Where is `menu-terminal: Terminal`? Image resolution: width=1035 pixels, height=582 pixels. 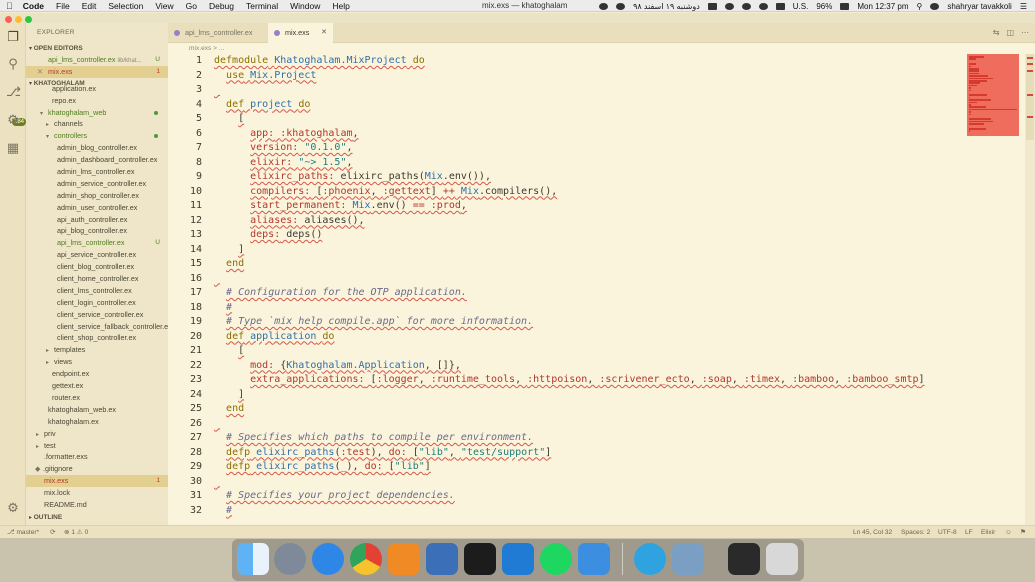 menu-terminal: Terminal is located at coordinates (262, 6).